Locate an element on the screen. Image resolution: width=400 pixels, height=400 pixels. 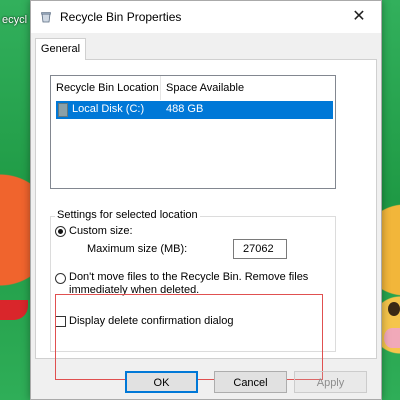
apply-button: Apply is located at coordinates (330, 382).